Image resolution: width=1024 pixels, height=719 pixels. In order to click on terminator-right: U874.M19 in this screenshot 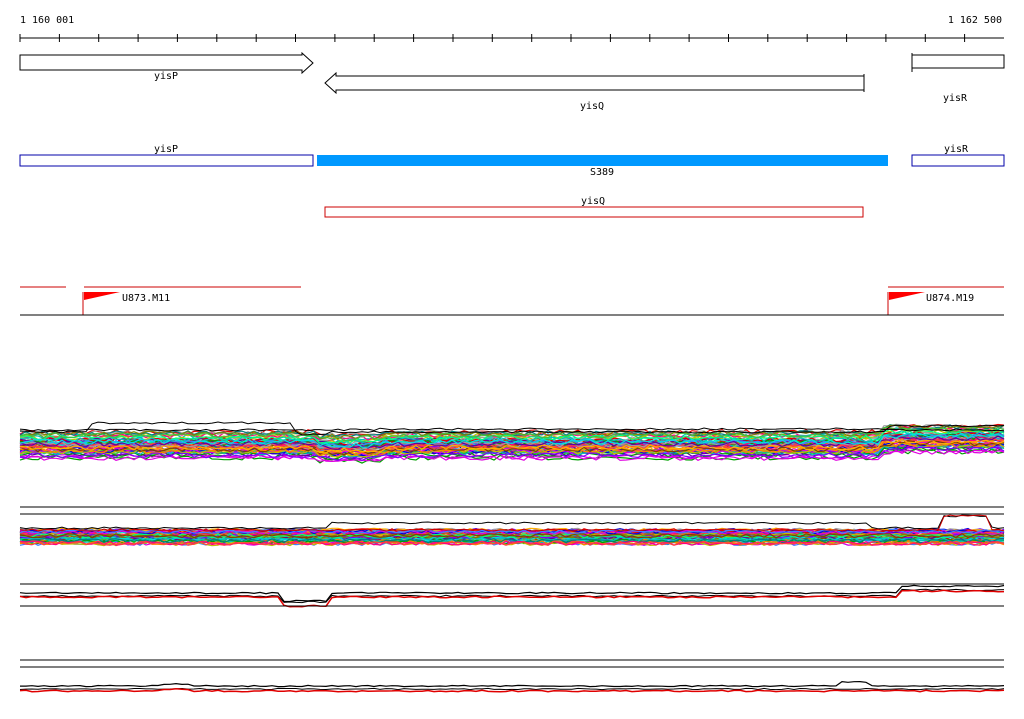, I will do `click(930, 303)`.